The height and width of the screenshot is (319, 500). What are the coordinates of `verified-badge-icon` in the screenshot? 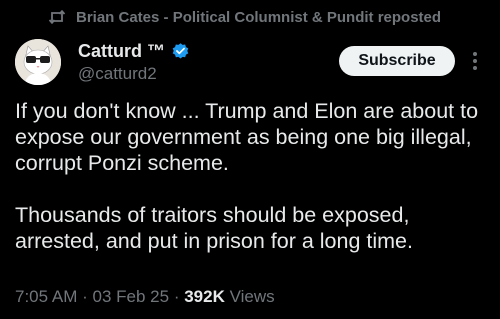 It's located at (180, 51).